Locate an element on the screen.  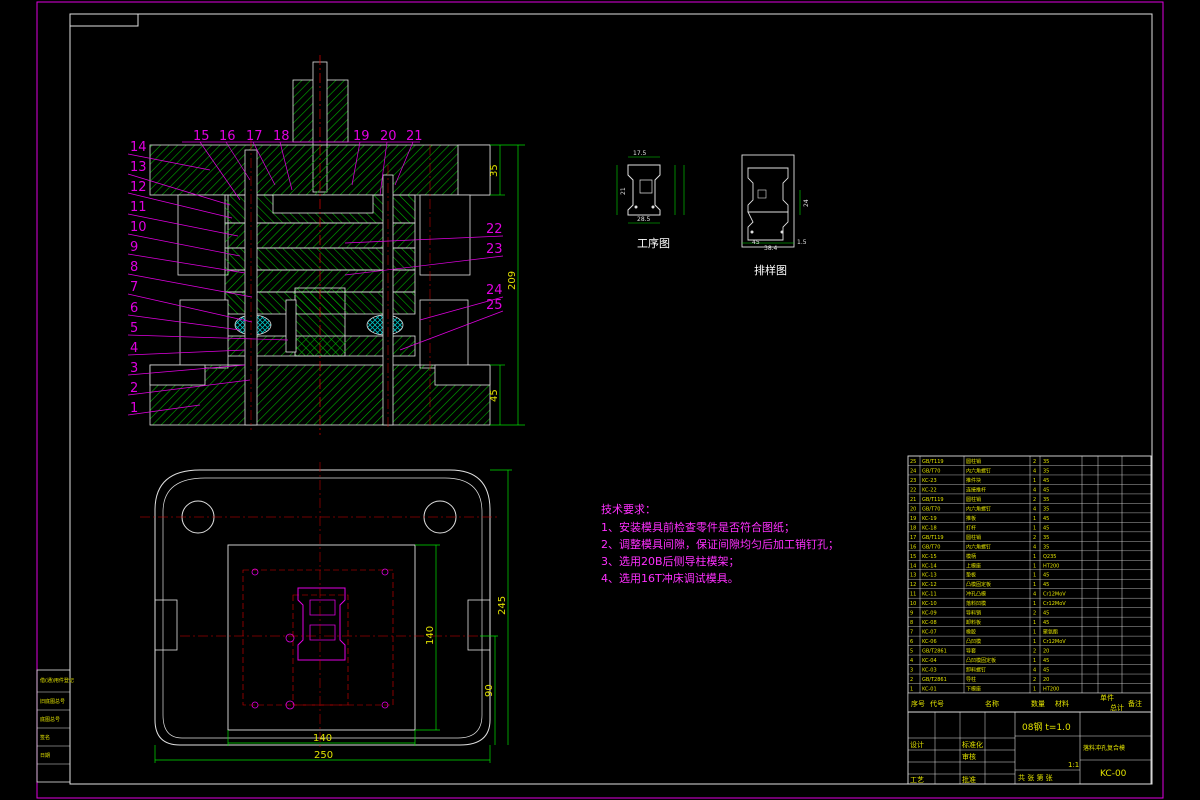
process-dim-side: 21 is located at coordinates (623, 191).